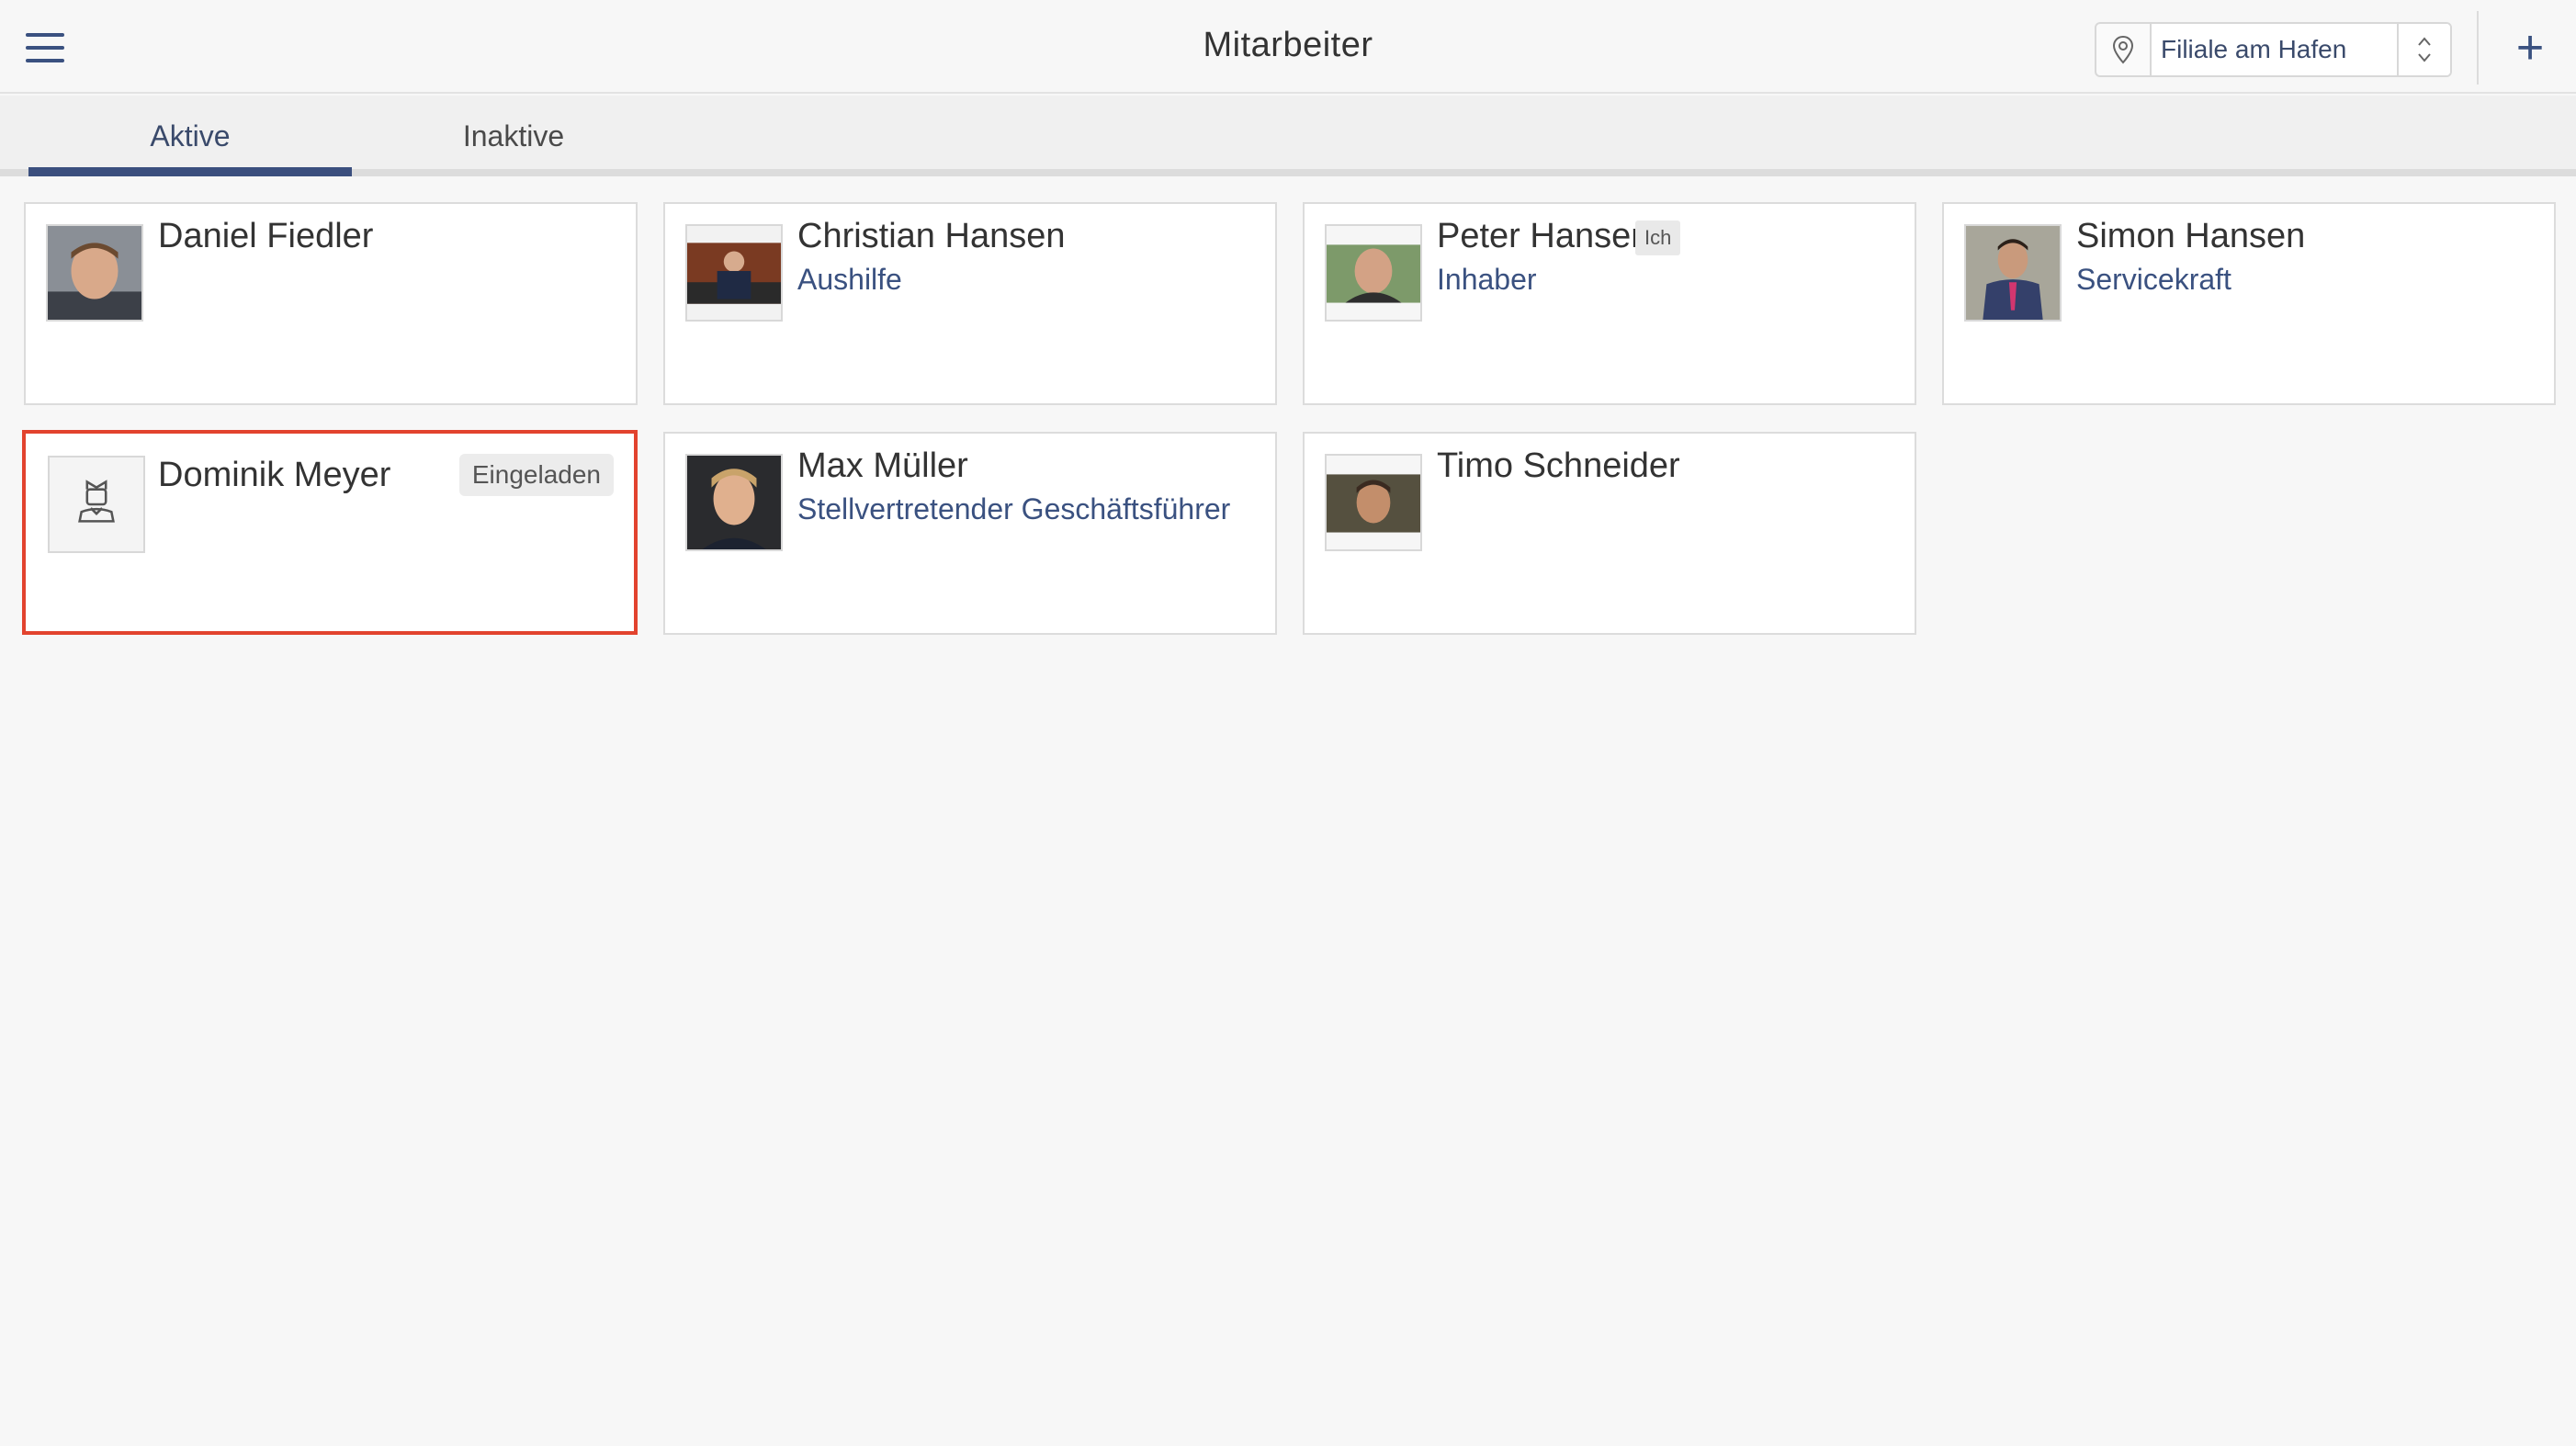  I want to click on default-user-icon, so click(96, 504).